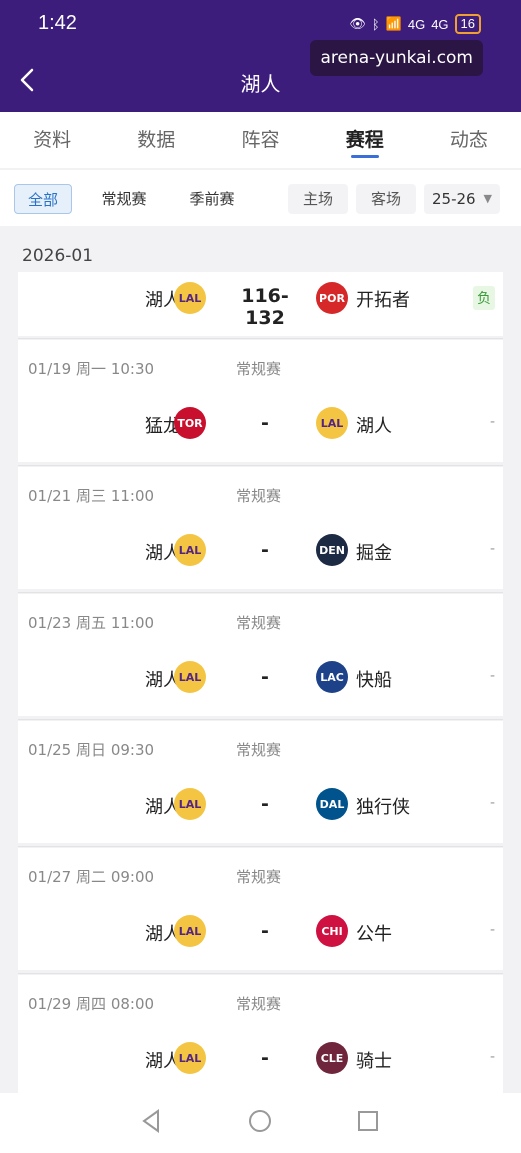  What do you see at coordinates (132, 750) in the screenshot?
I see `match-time: 09:30` at bounding box center [132, 750].